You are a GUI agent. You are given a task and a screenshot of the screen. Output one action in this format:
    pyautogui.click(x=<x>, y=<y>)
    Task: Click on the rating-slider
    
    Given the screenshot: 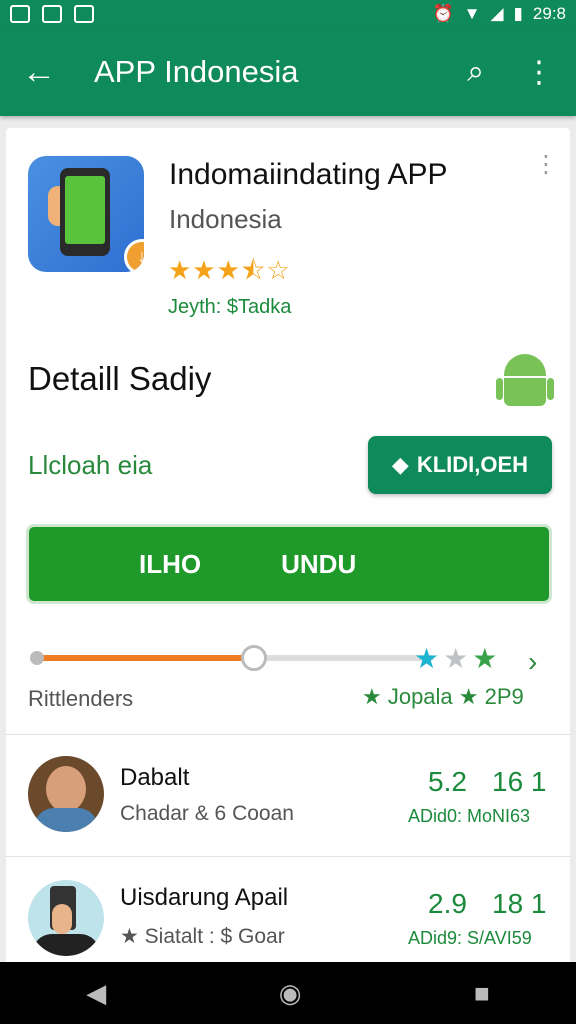 What is the action you would take?
    pyautogui.click(x=232, y=658)
    